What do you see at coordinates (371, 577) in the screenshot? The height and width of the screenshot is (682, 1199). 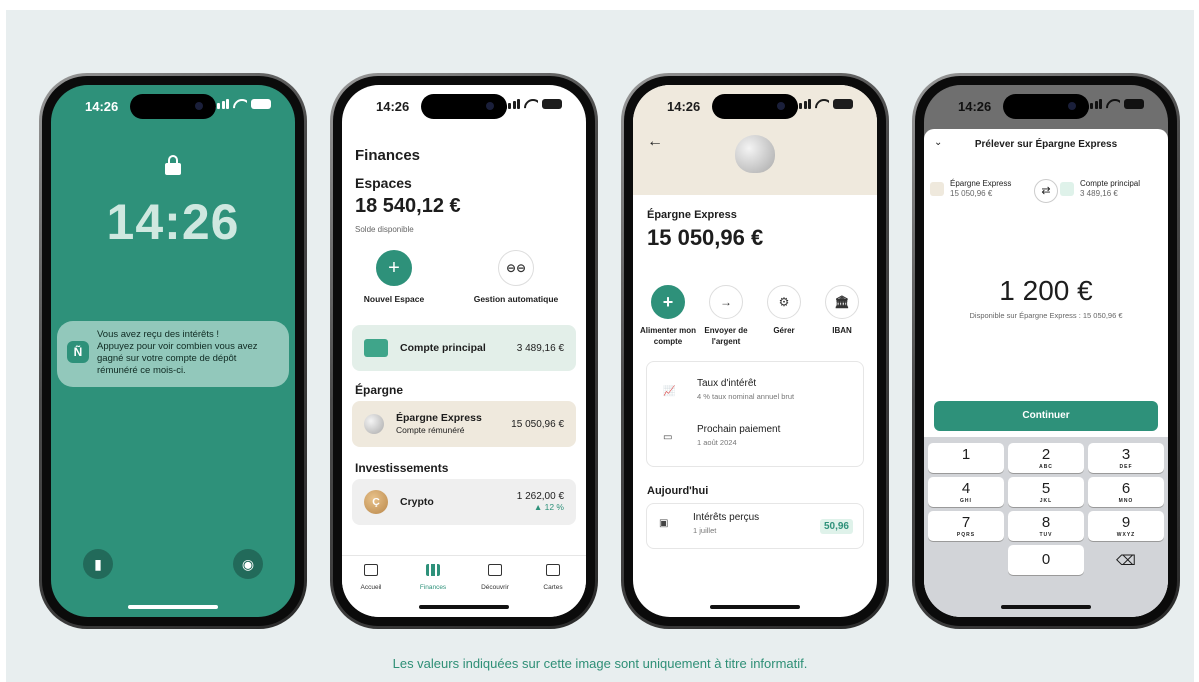 I see `tab-home: Accueil` at bounding box center [371, 577].